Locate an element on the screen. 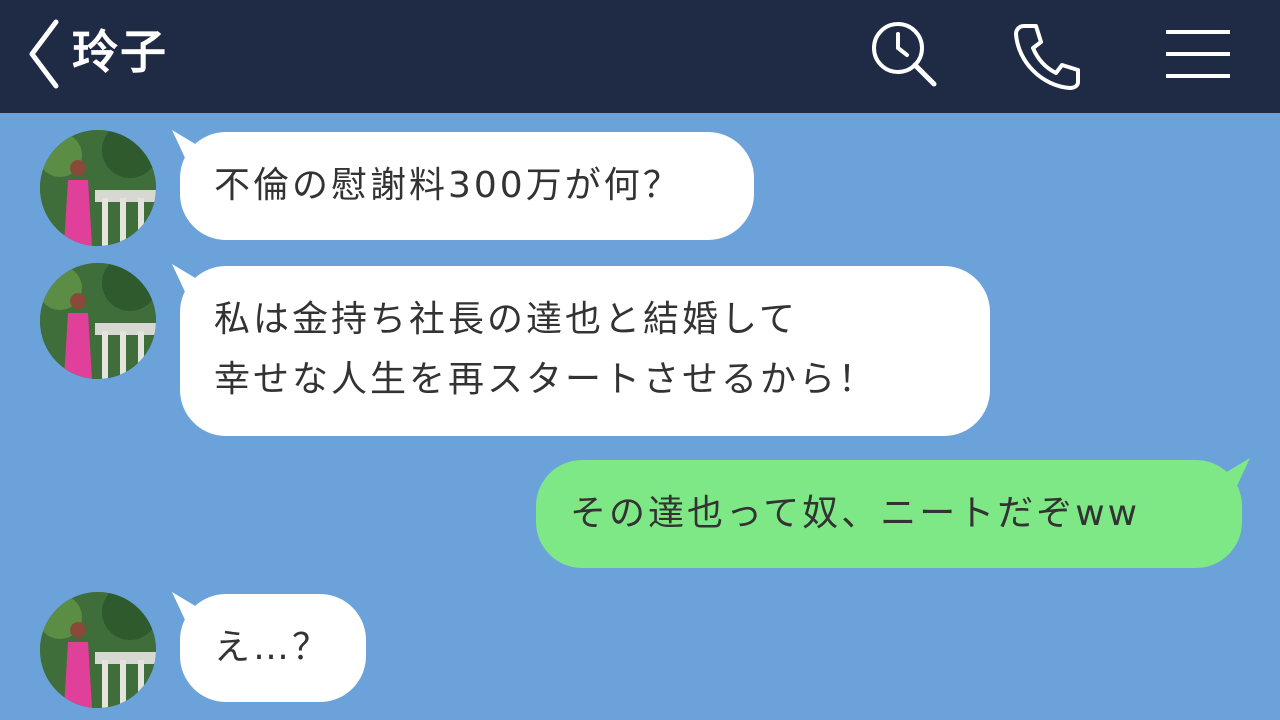 The image size is (1280, 720). call-button is located at coordinates (1046, 56).